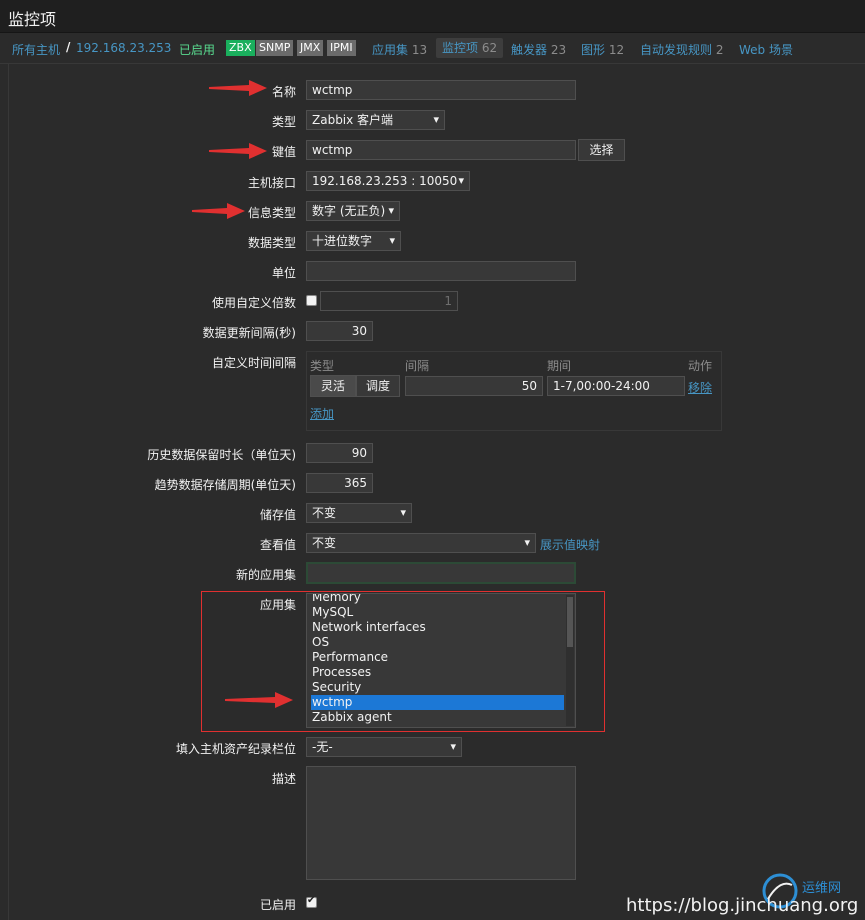 The height and width of the screenshot is (920, 865). I want to click on interval-type-scheduling-button: 调度, so click(378, 386).